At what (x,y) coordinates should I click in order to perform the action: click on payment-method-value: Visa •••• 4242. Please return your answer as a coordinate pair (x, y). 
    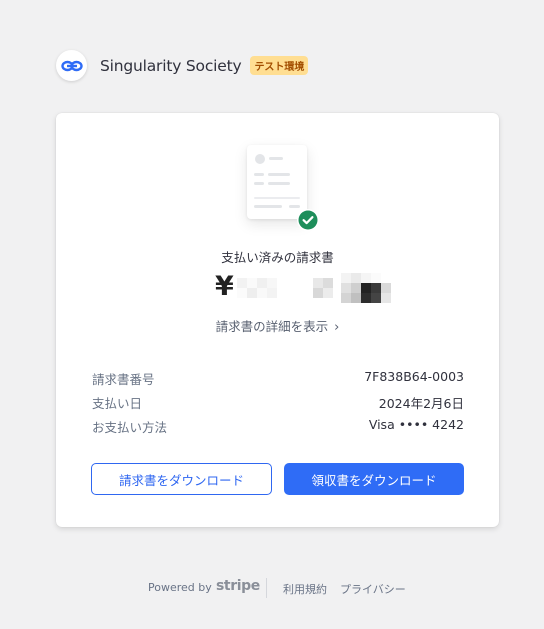
    Looking at the image, I should click on (416, 424).